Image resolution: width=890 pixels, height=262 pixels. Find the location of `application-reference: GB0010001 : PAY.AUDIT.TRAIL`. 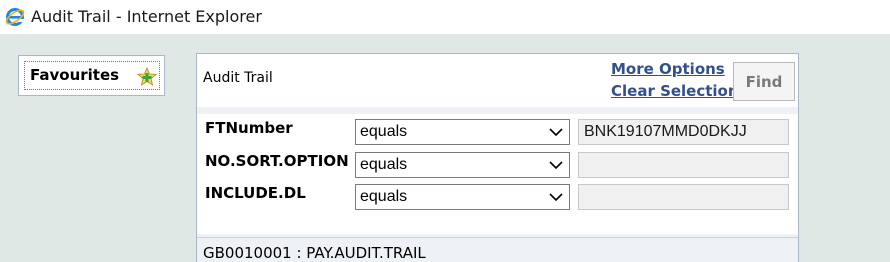

application-reference: GB0010001 : PAY.AUDIT.TRAIL is located at coordinates (314, 253).